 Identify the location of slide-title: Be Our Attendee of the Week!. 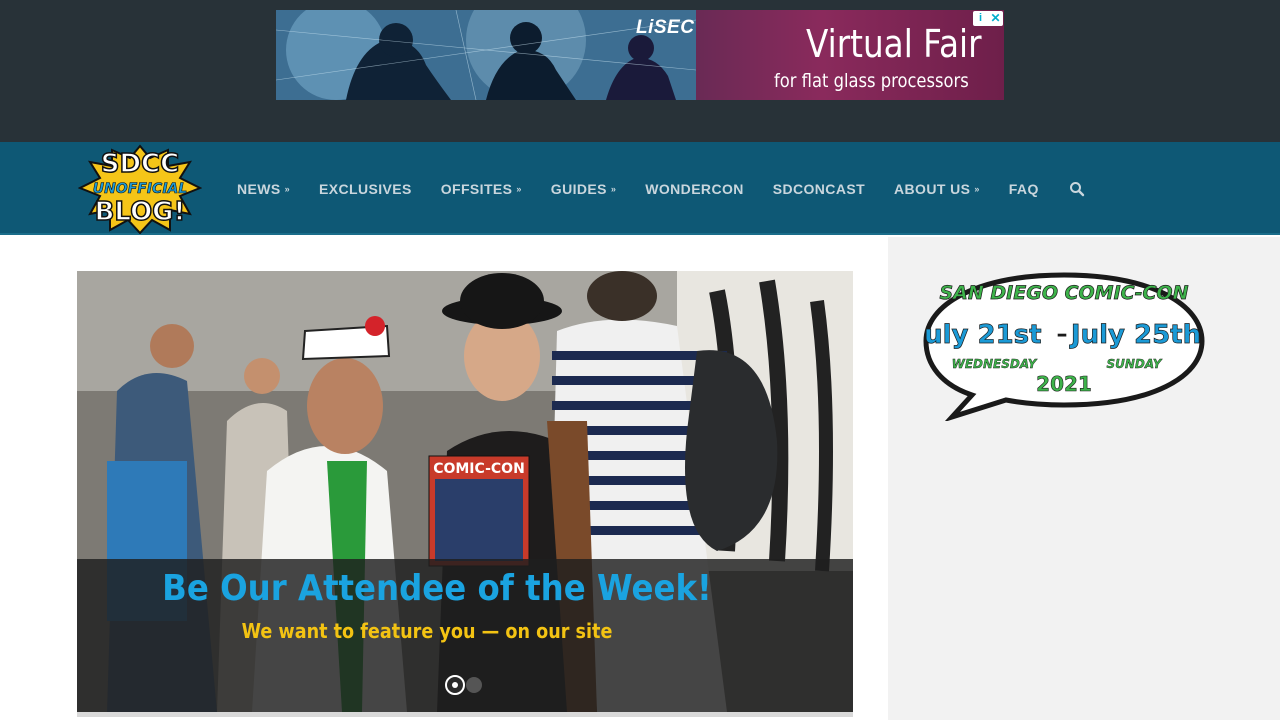
(437, 588).